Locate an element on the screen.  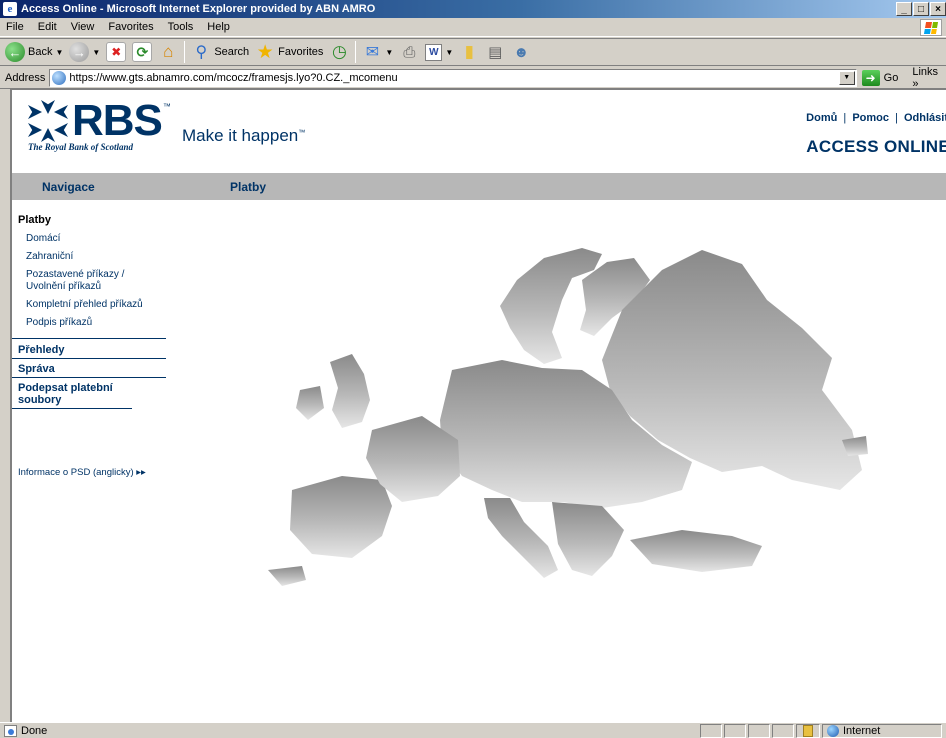
forward-button: → ▼ is located at coordinates (84, 52).